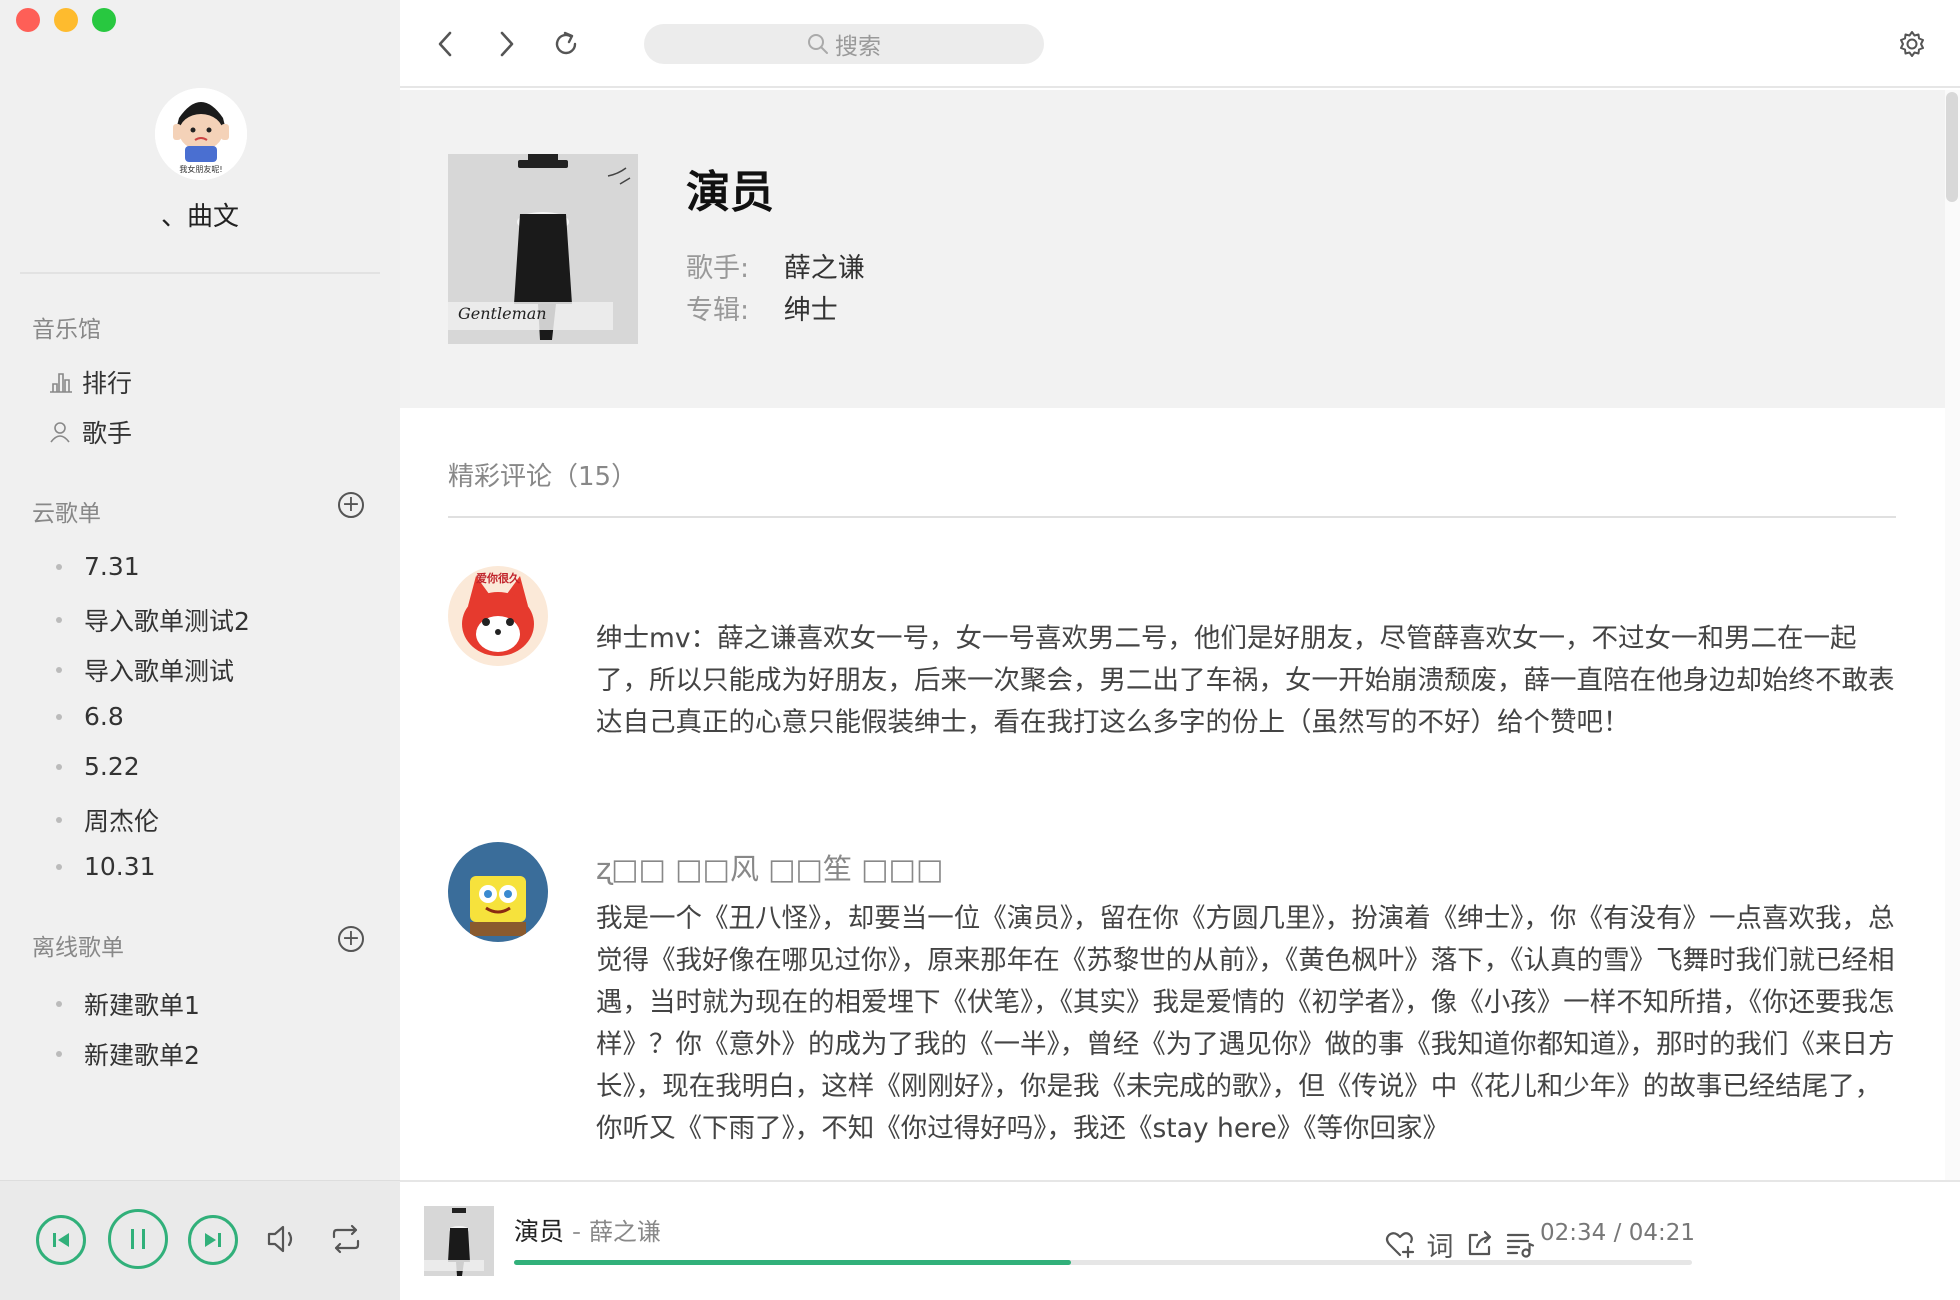 Image resolution: width=1960 pixels, height=1300 pixels. I want to click on skip-previous-icon, so click(61, 1240).